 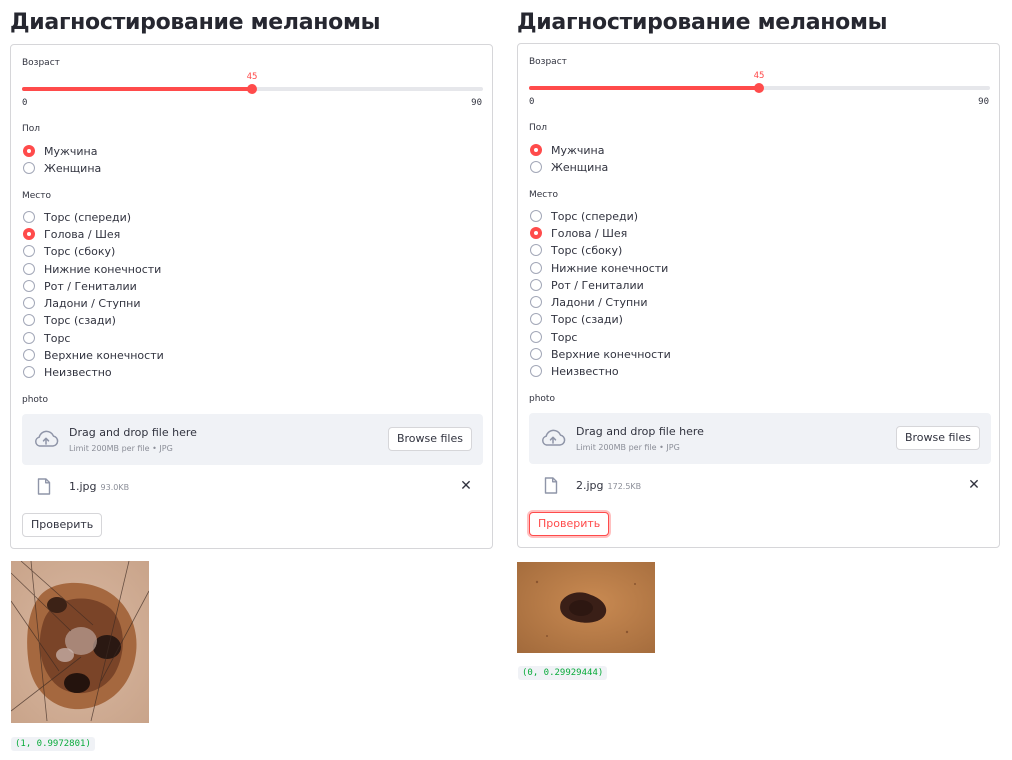 I want to click on radio-label: Рот / Гениталии, so click(x=90, y=286).